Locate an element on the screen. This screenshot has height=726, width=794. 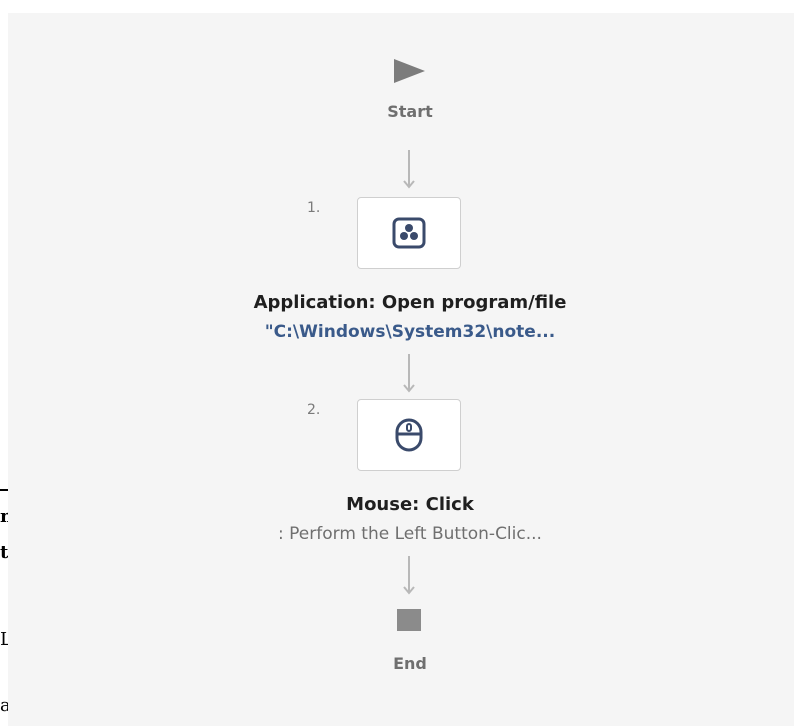
step-application-box is located at coordinates (409, 233).